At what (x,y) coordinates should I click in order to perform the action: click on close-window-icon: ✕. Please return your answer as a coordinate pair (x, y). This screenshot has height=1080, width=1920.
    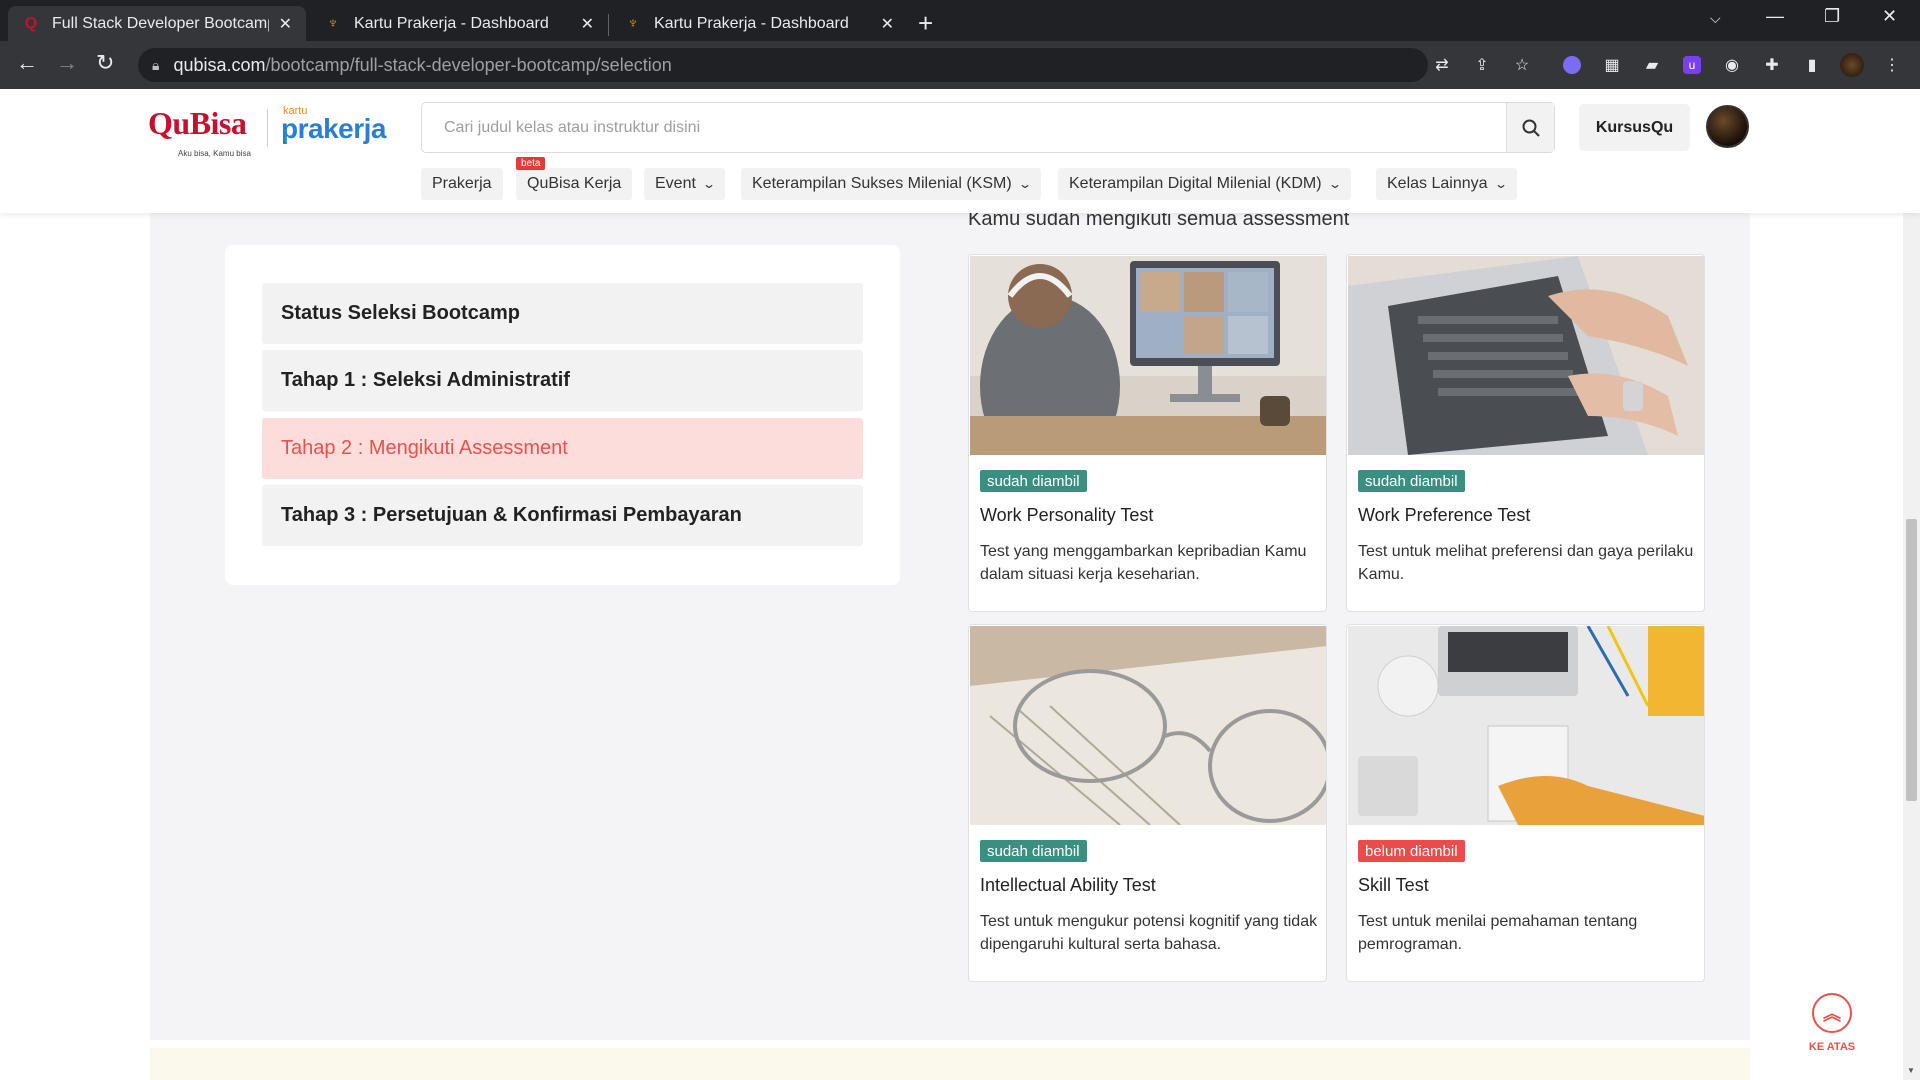
    Looking at the image, I should click on (1889, 16).